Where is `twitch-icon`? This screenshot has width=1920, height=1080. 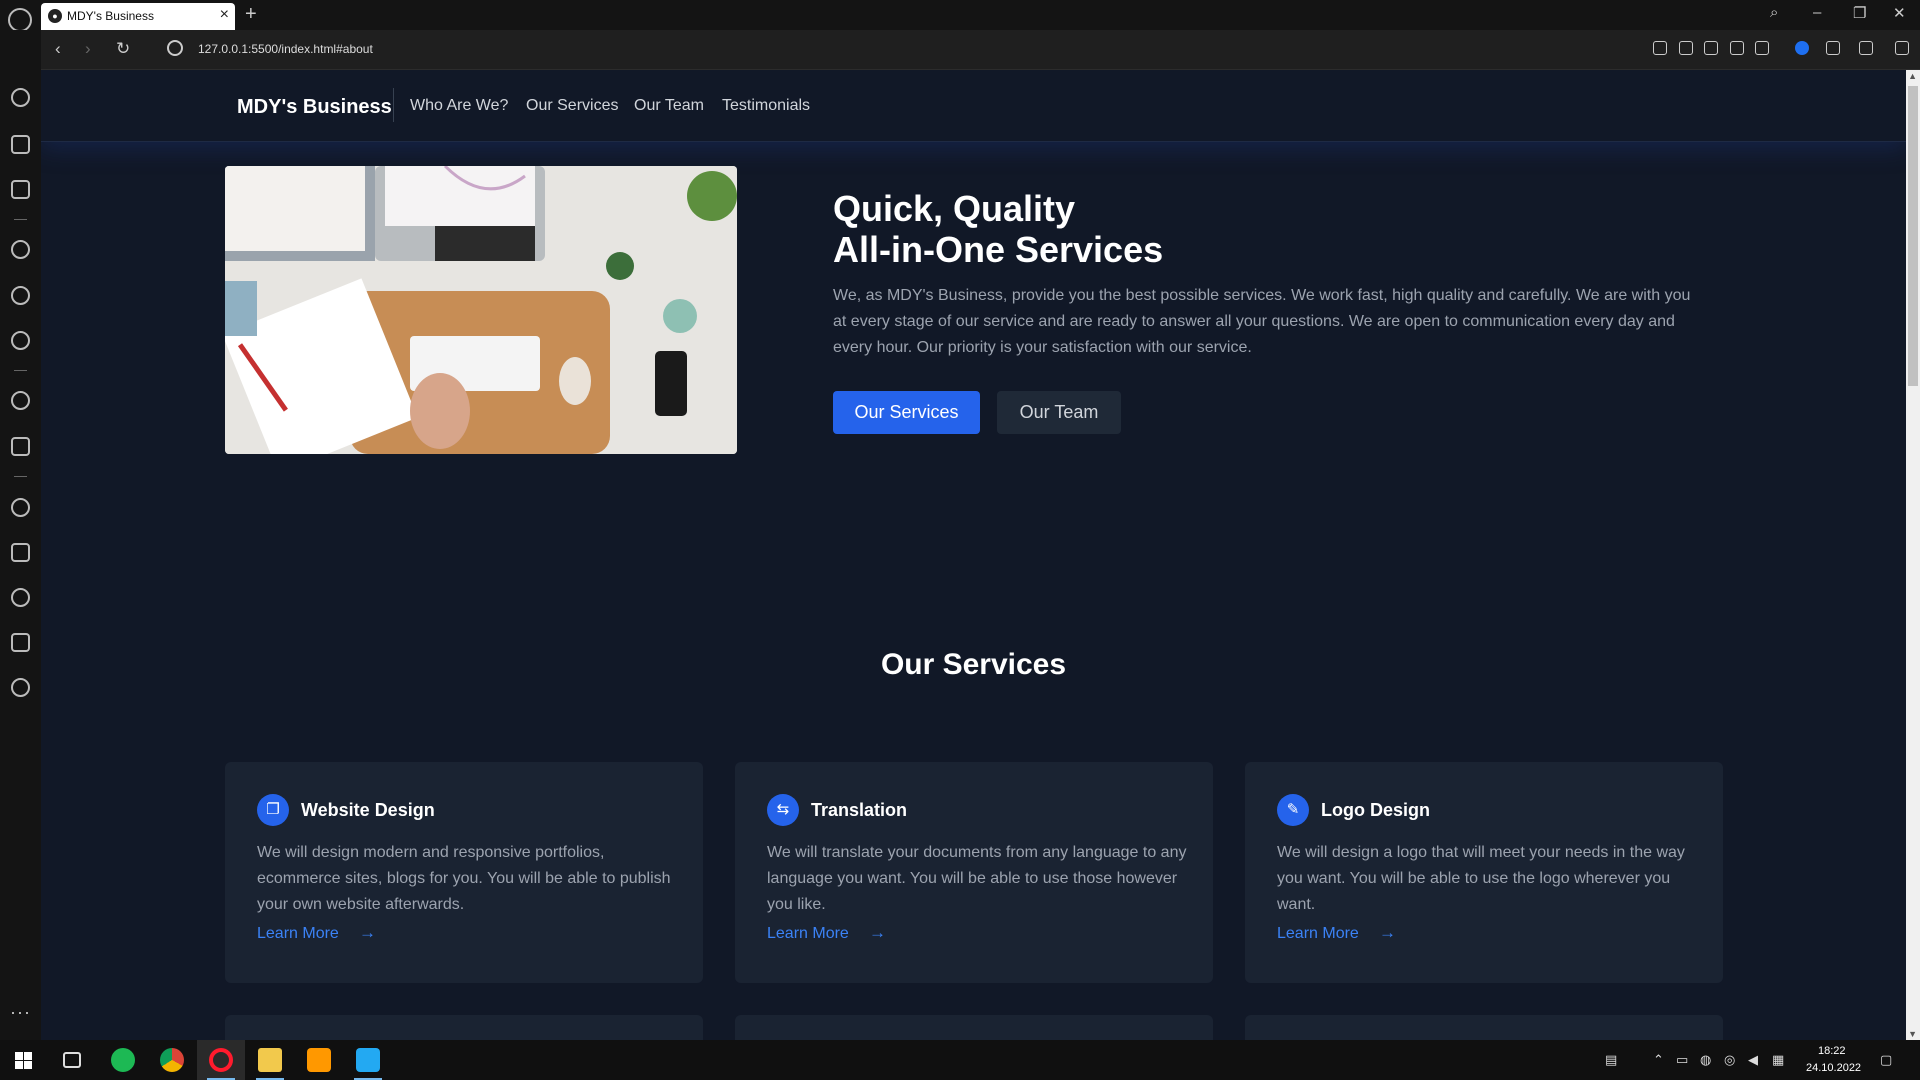 twitch-icon is located at coordinates (20, 189).